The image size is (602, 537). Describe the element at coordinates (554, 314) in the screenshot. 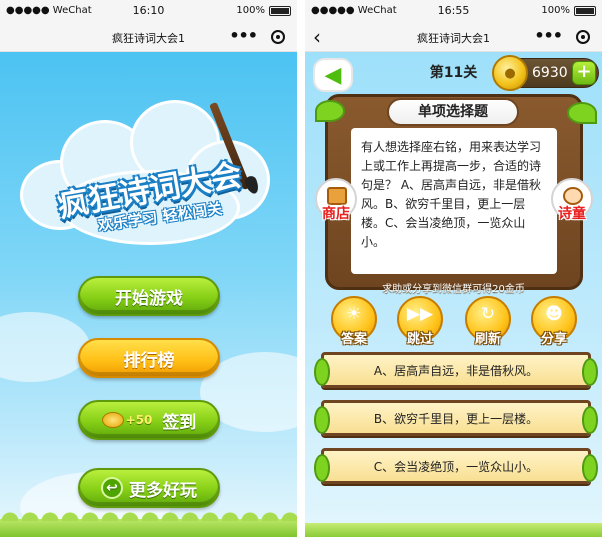

I see `share-people-icon: ☻` at that location.